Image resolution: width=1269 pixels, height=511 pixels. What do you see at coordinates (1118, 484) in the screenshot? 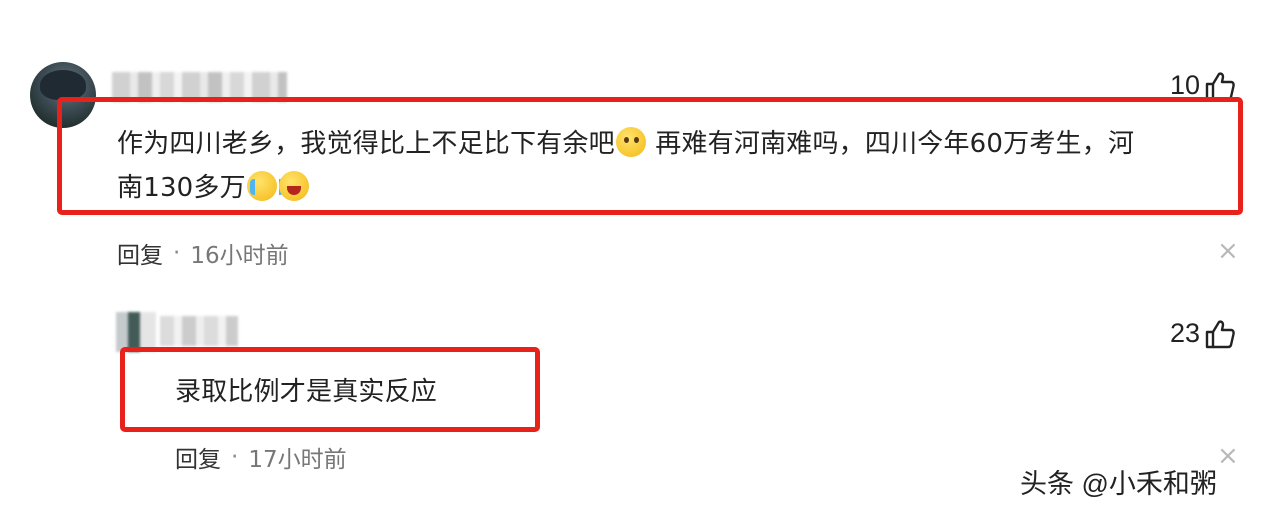
I see `watermark: 头条 @小禾和粥` at bounding box center [1118, 484].